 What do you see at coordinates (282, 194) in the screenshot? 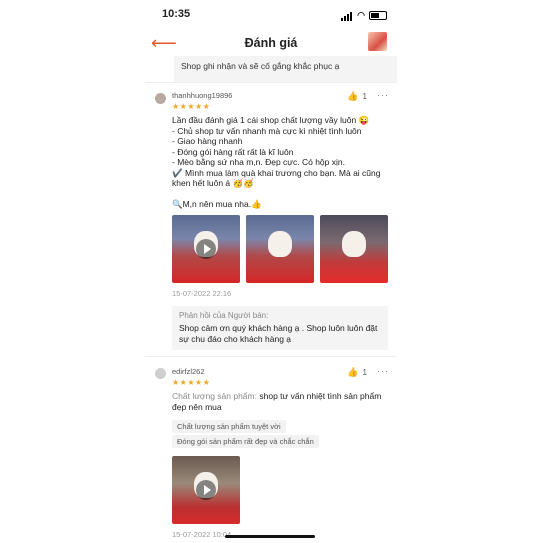
I see `review-line` at bounding box center [282, 194].